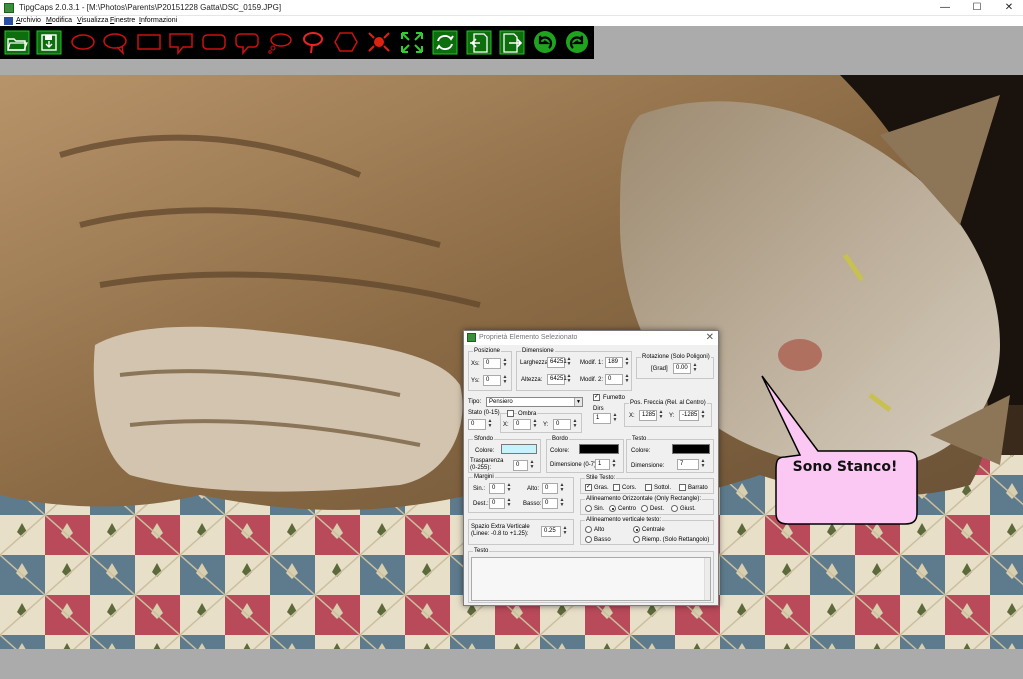 The width and height of the screenshot is (1023, 679). What do you see at coordinates (480, 424) in the screenshot?
I see `state-spinner: 0 ▲ ▼` at bounding box center [480, 424].